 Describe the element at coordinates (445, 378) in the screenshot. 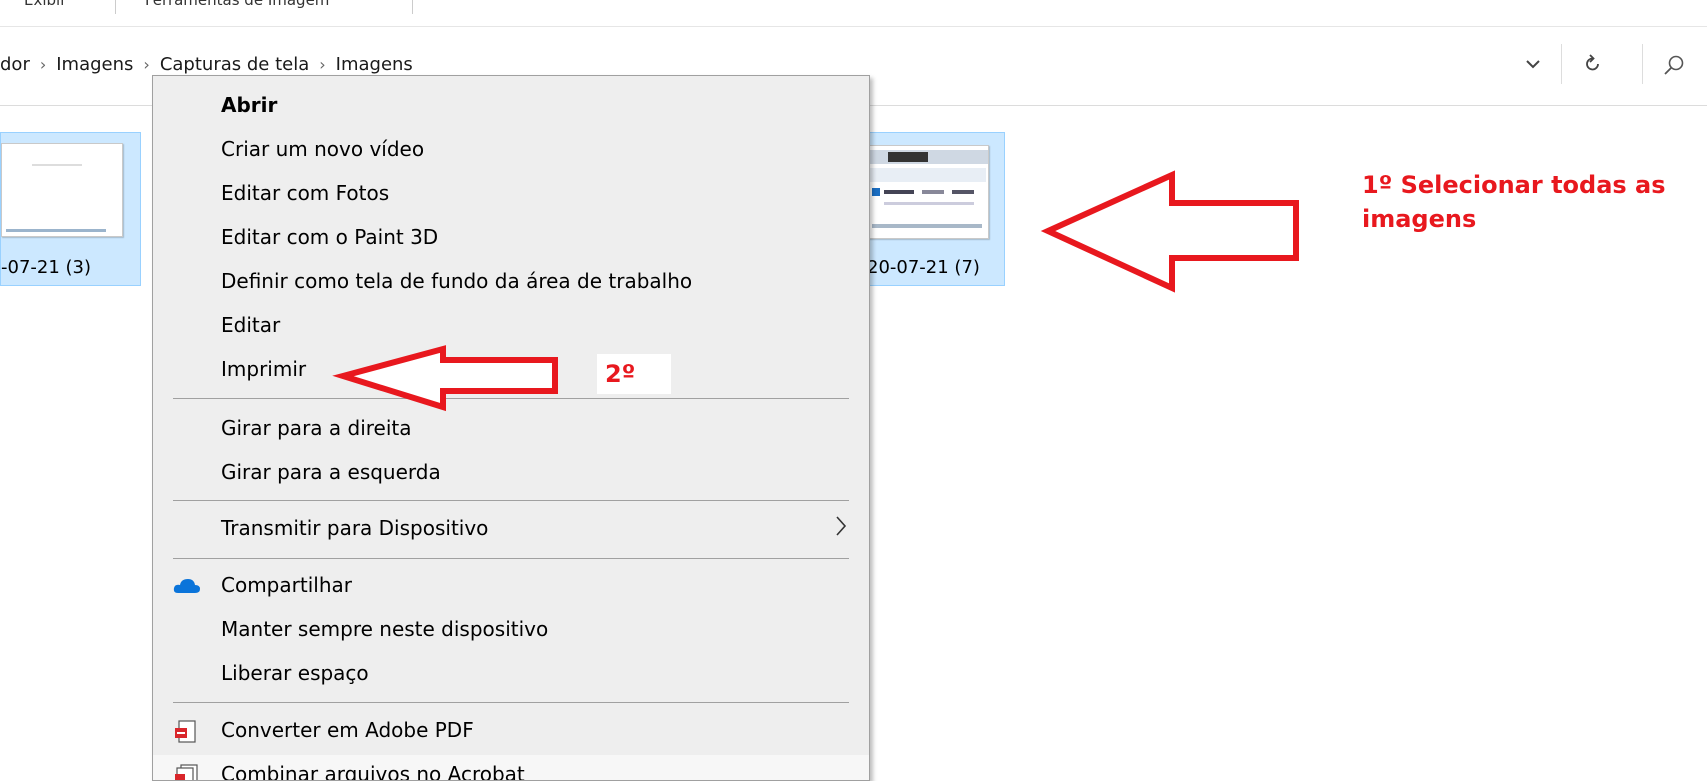

I see `annotation-arrow-step2` at that location.